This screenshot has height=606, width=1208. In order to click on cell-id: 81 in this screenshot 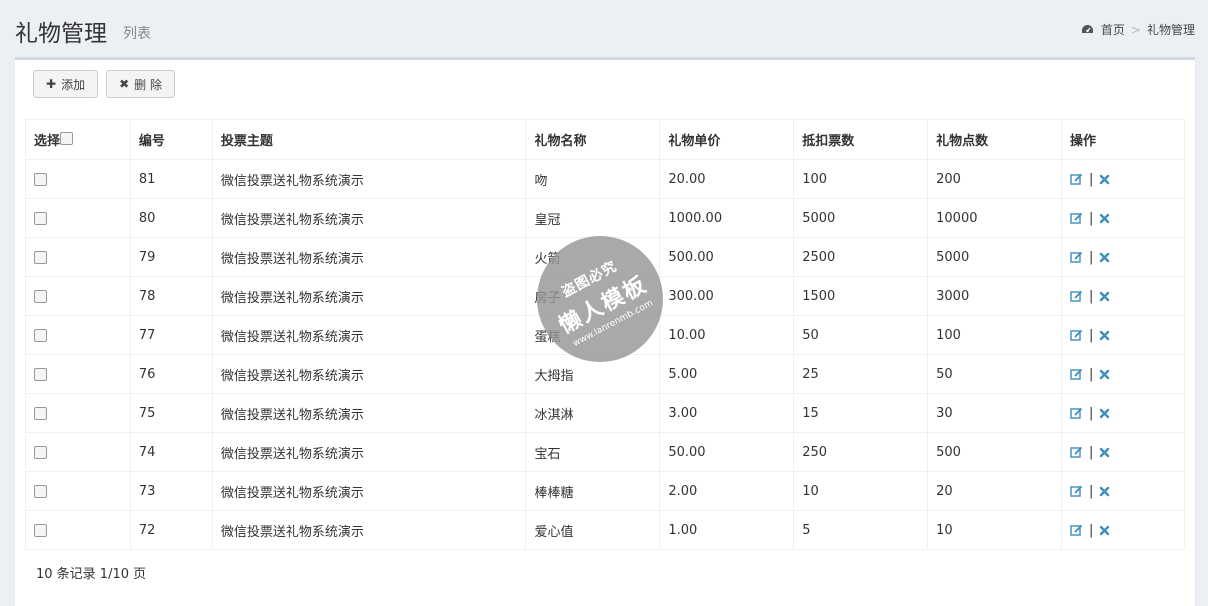, I will do `click(171, 179)`.